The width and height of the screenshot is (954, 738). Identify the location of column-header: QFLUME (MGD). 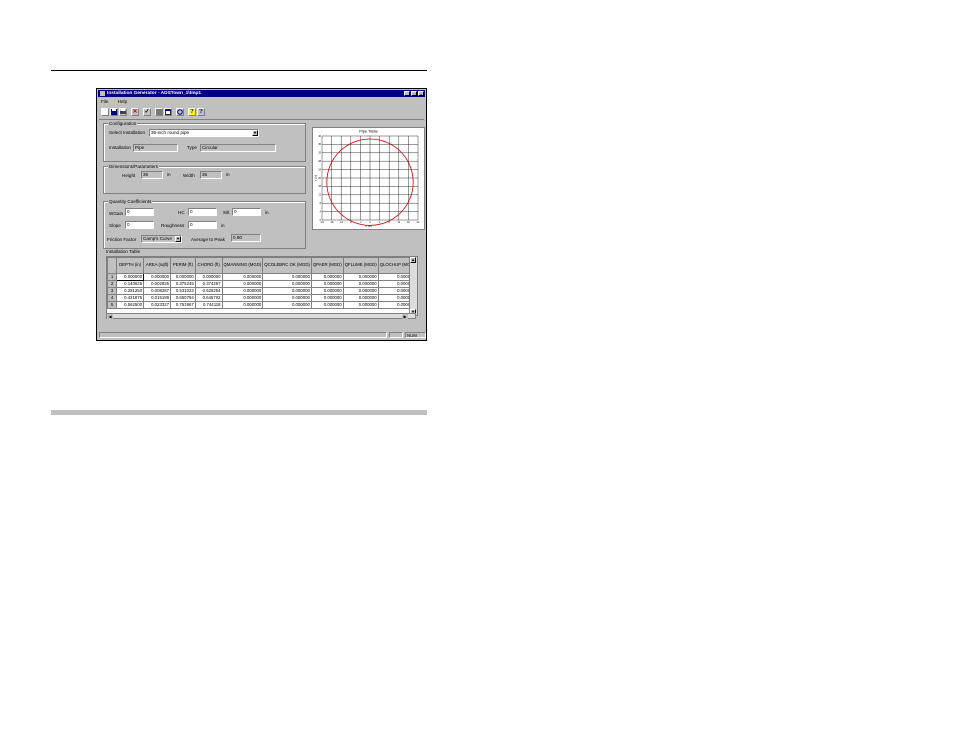
(360, 265).